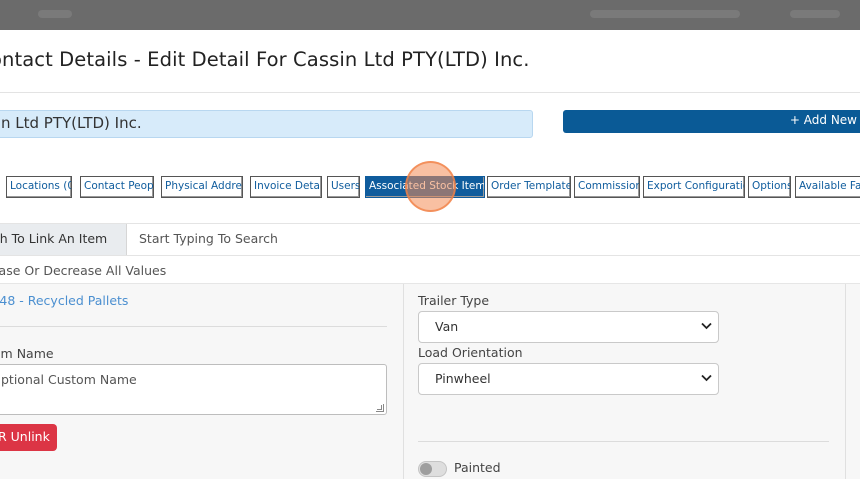  Describe the element at coordinates (380, 408) in the screenshot. I see `resize-grip-icon` at that location.